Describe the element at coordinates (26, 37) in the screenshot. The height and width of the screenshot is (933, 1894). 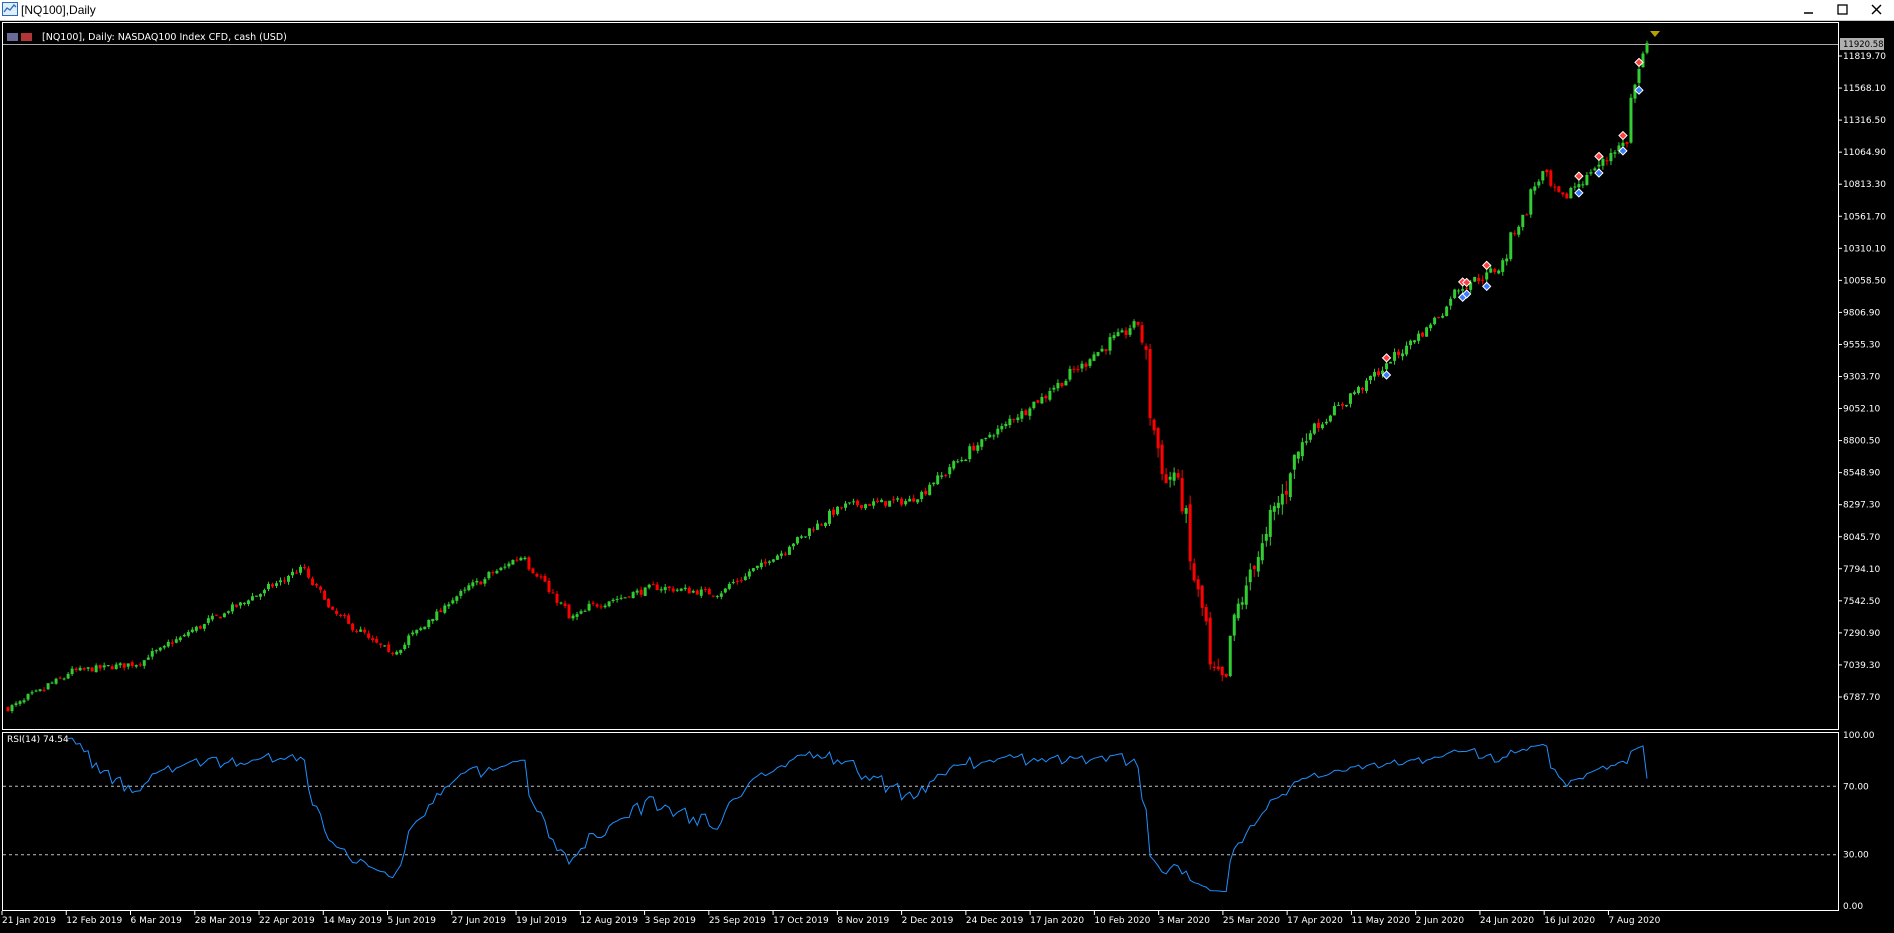
I see `chart-flag-icon` at that location.